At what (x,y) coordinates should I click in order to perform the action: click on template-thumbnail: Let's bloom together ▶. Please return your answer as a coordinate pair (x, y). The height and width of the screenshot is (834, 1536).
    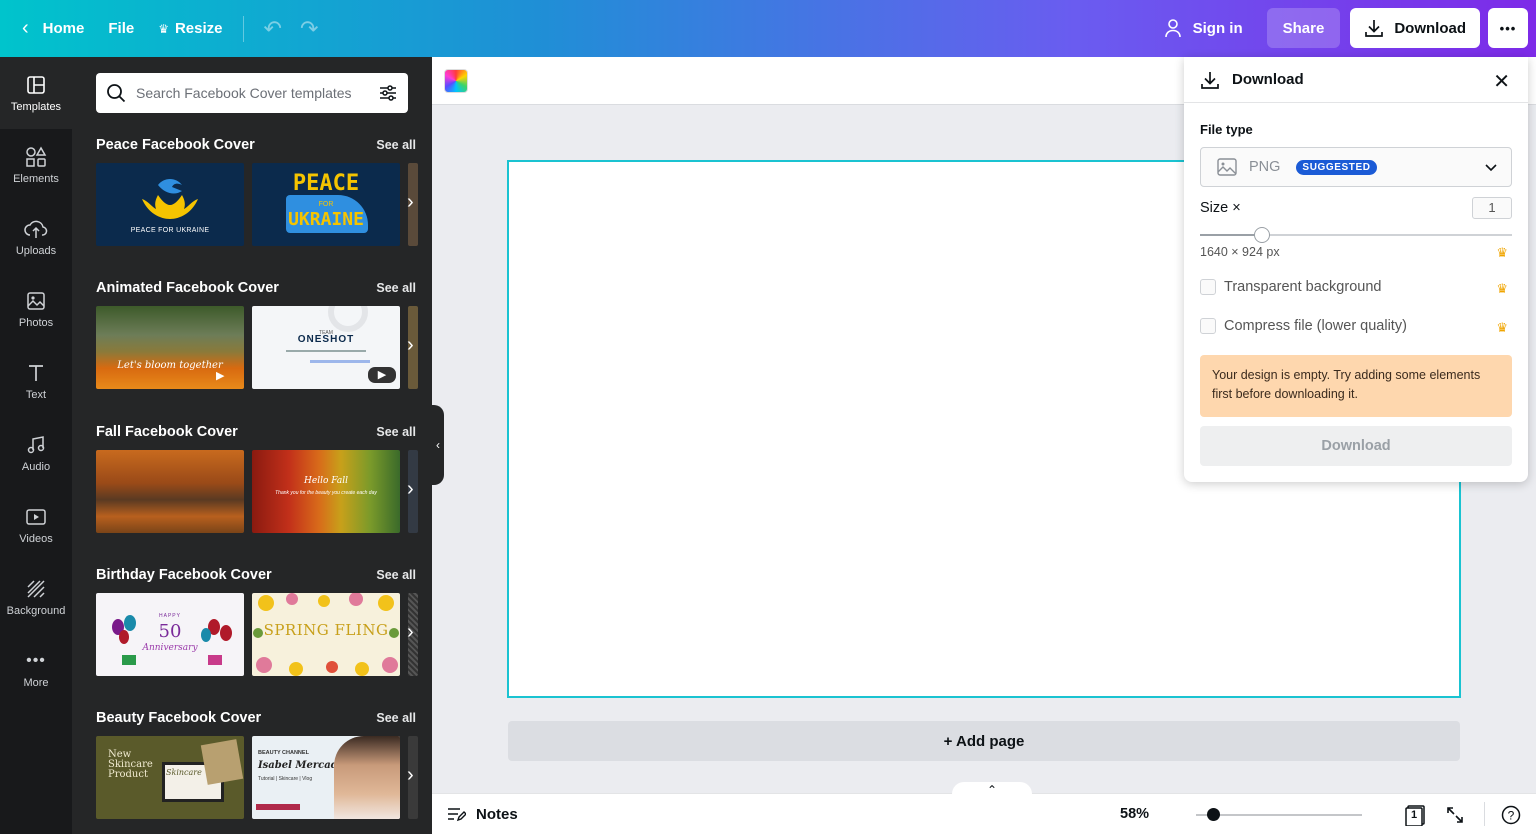
    Looking at the image, I should click on (170, 347).